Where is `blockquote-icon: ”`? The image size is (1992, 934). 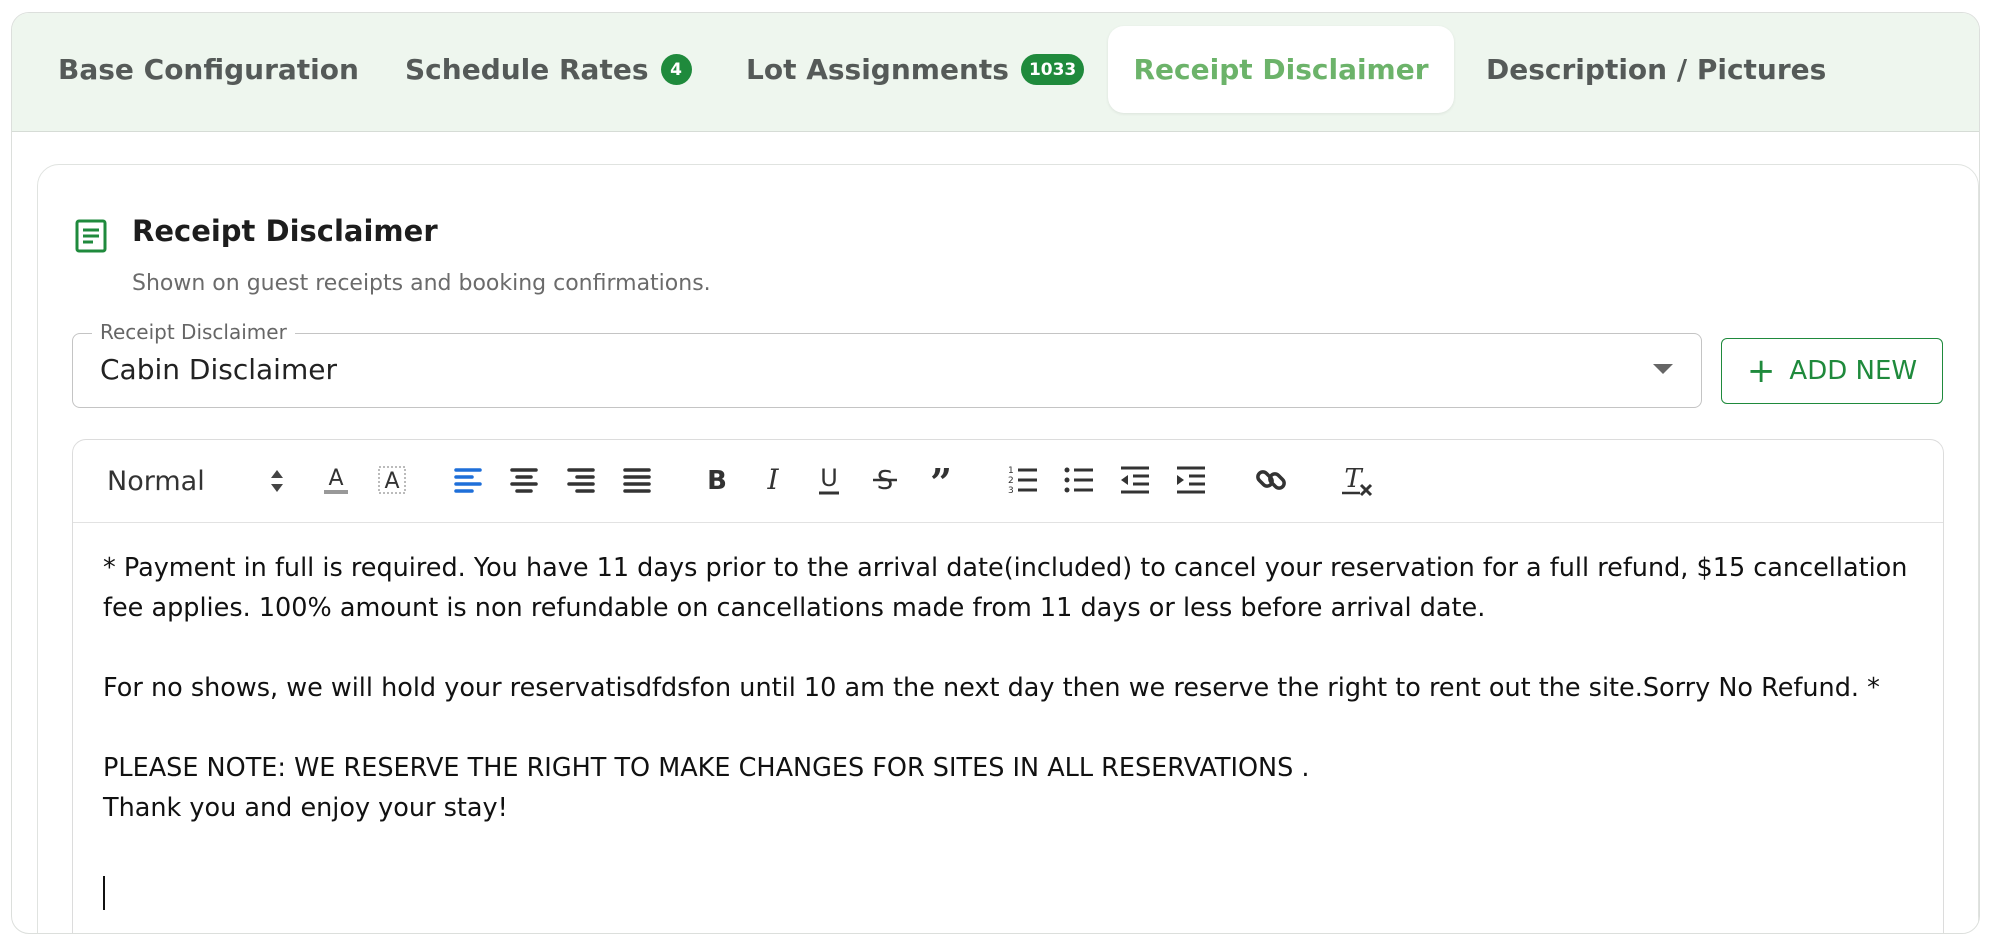 blockquote-icon: ” is located at coordinates (941, 480).